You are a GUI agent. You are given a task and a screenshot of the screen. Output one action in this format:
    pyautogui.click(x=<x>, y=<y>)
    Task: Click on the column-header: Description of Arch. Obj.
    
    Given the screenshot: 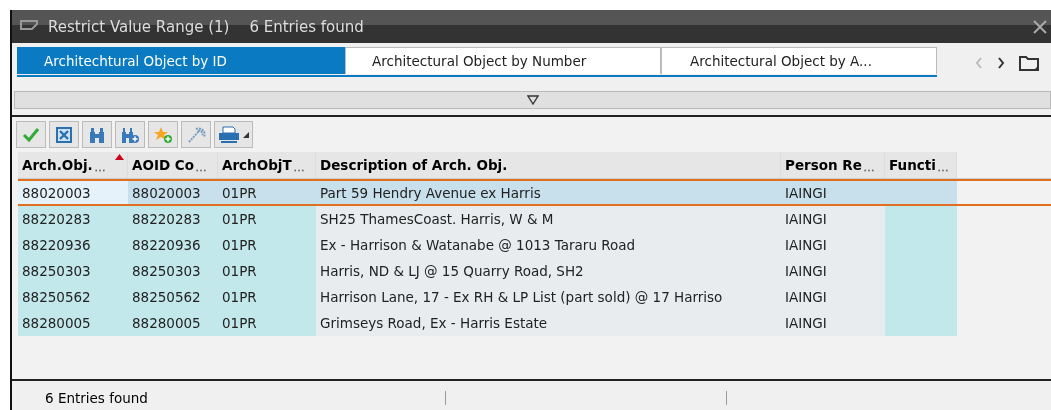 What is the action you would take?
    pyautogui.click(x=548, y=165)
    